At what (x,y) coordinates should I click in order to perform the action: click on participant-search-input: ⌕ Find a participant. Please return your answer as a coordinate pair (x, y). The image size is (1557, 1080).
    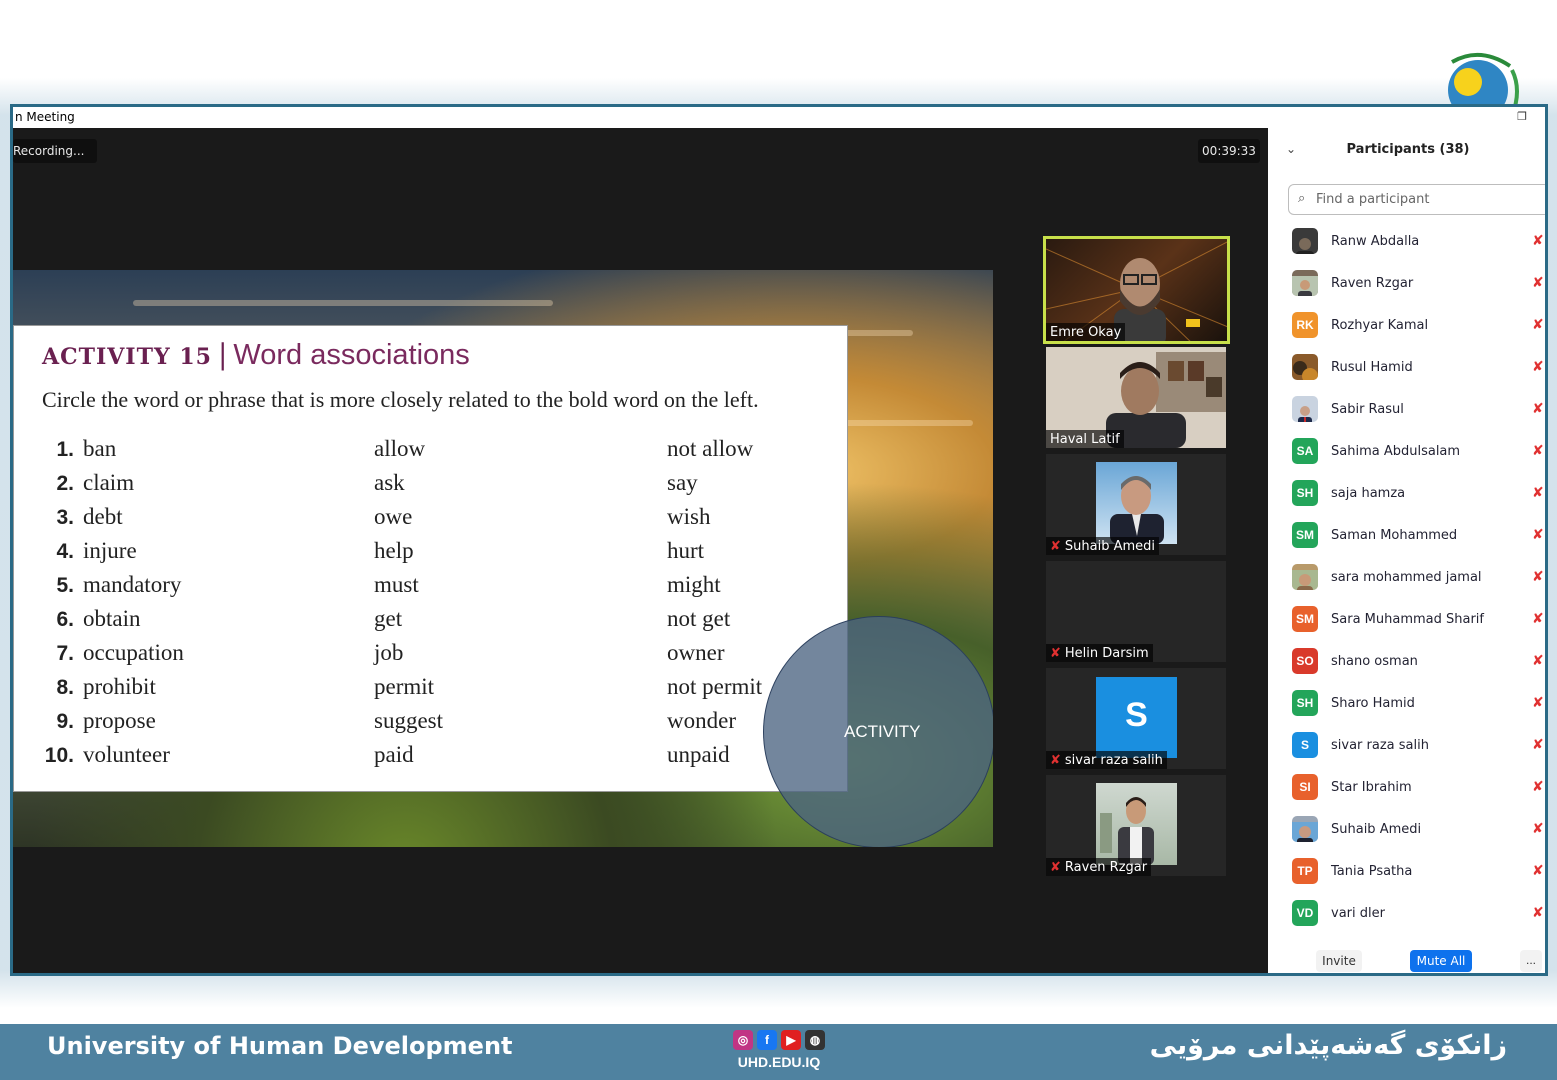
    Looking at the image, I should click on (1416, 199).